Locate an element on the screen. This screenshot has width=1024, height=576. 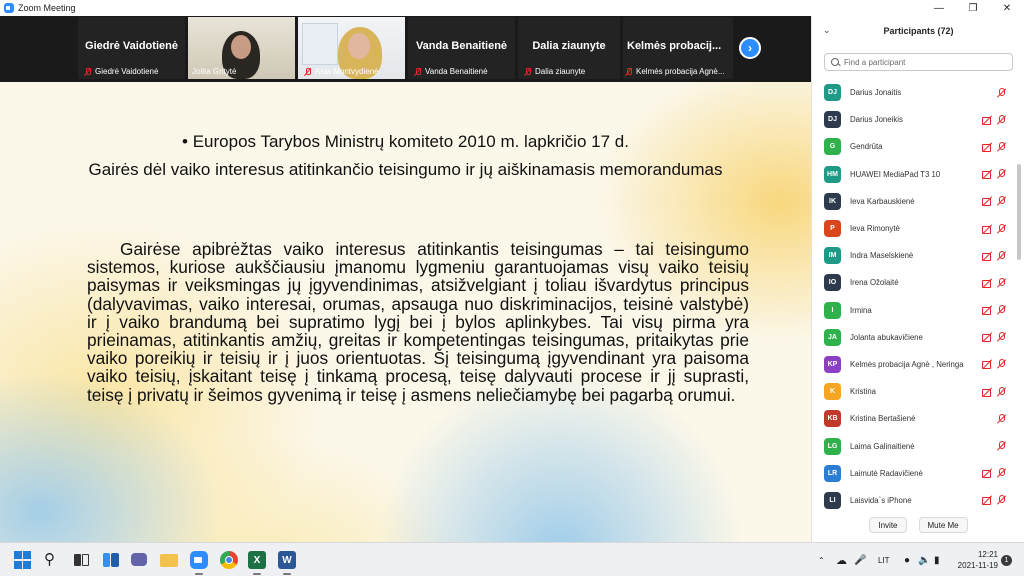
participant-row: LI Laisvida`s iPhone is located at coordinates (914, 500).